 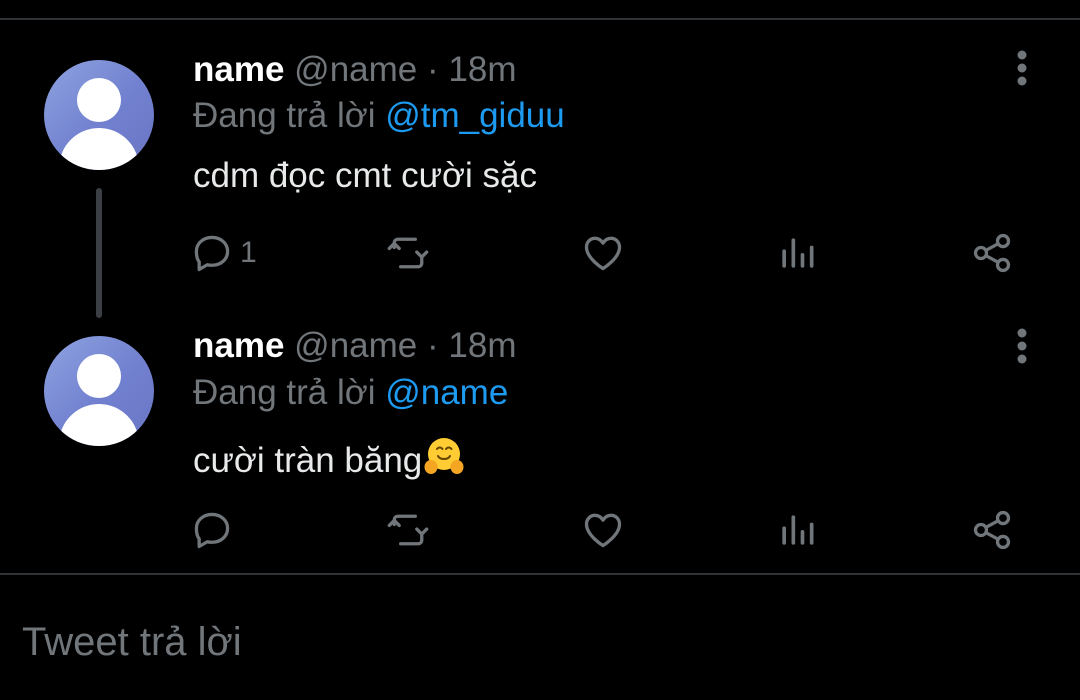 I want to click on reply-count: 1, so click(x=248, y=252).